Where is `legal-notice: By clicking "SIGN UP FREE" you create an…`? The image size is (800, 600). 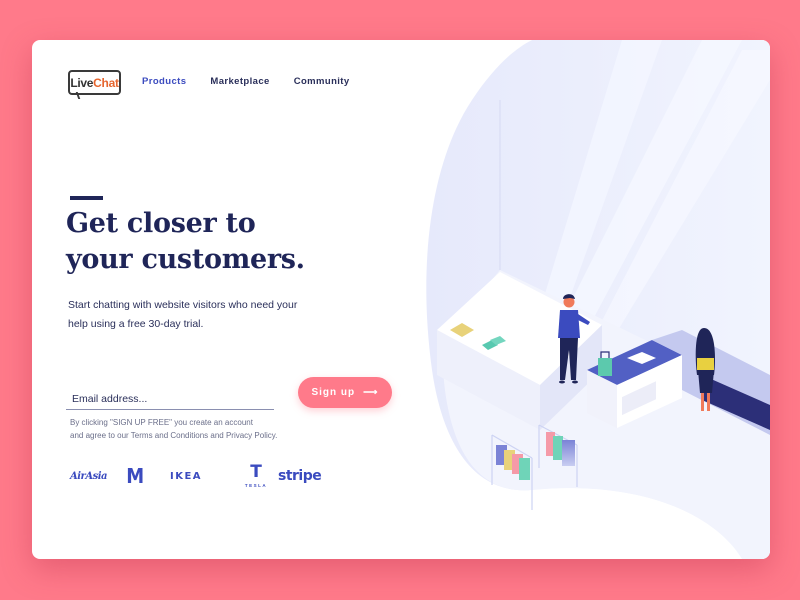 legal-notice: By clicking "SIGN UP FREE" you create an… is located at coordinates (200, 429).